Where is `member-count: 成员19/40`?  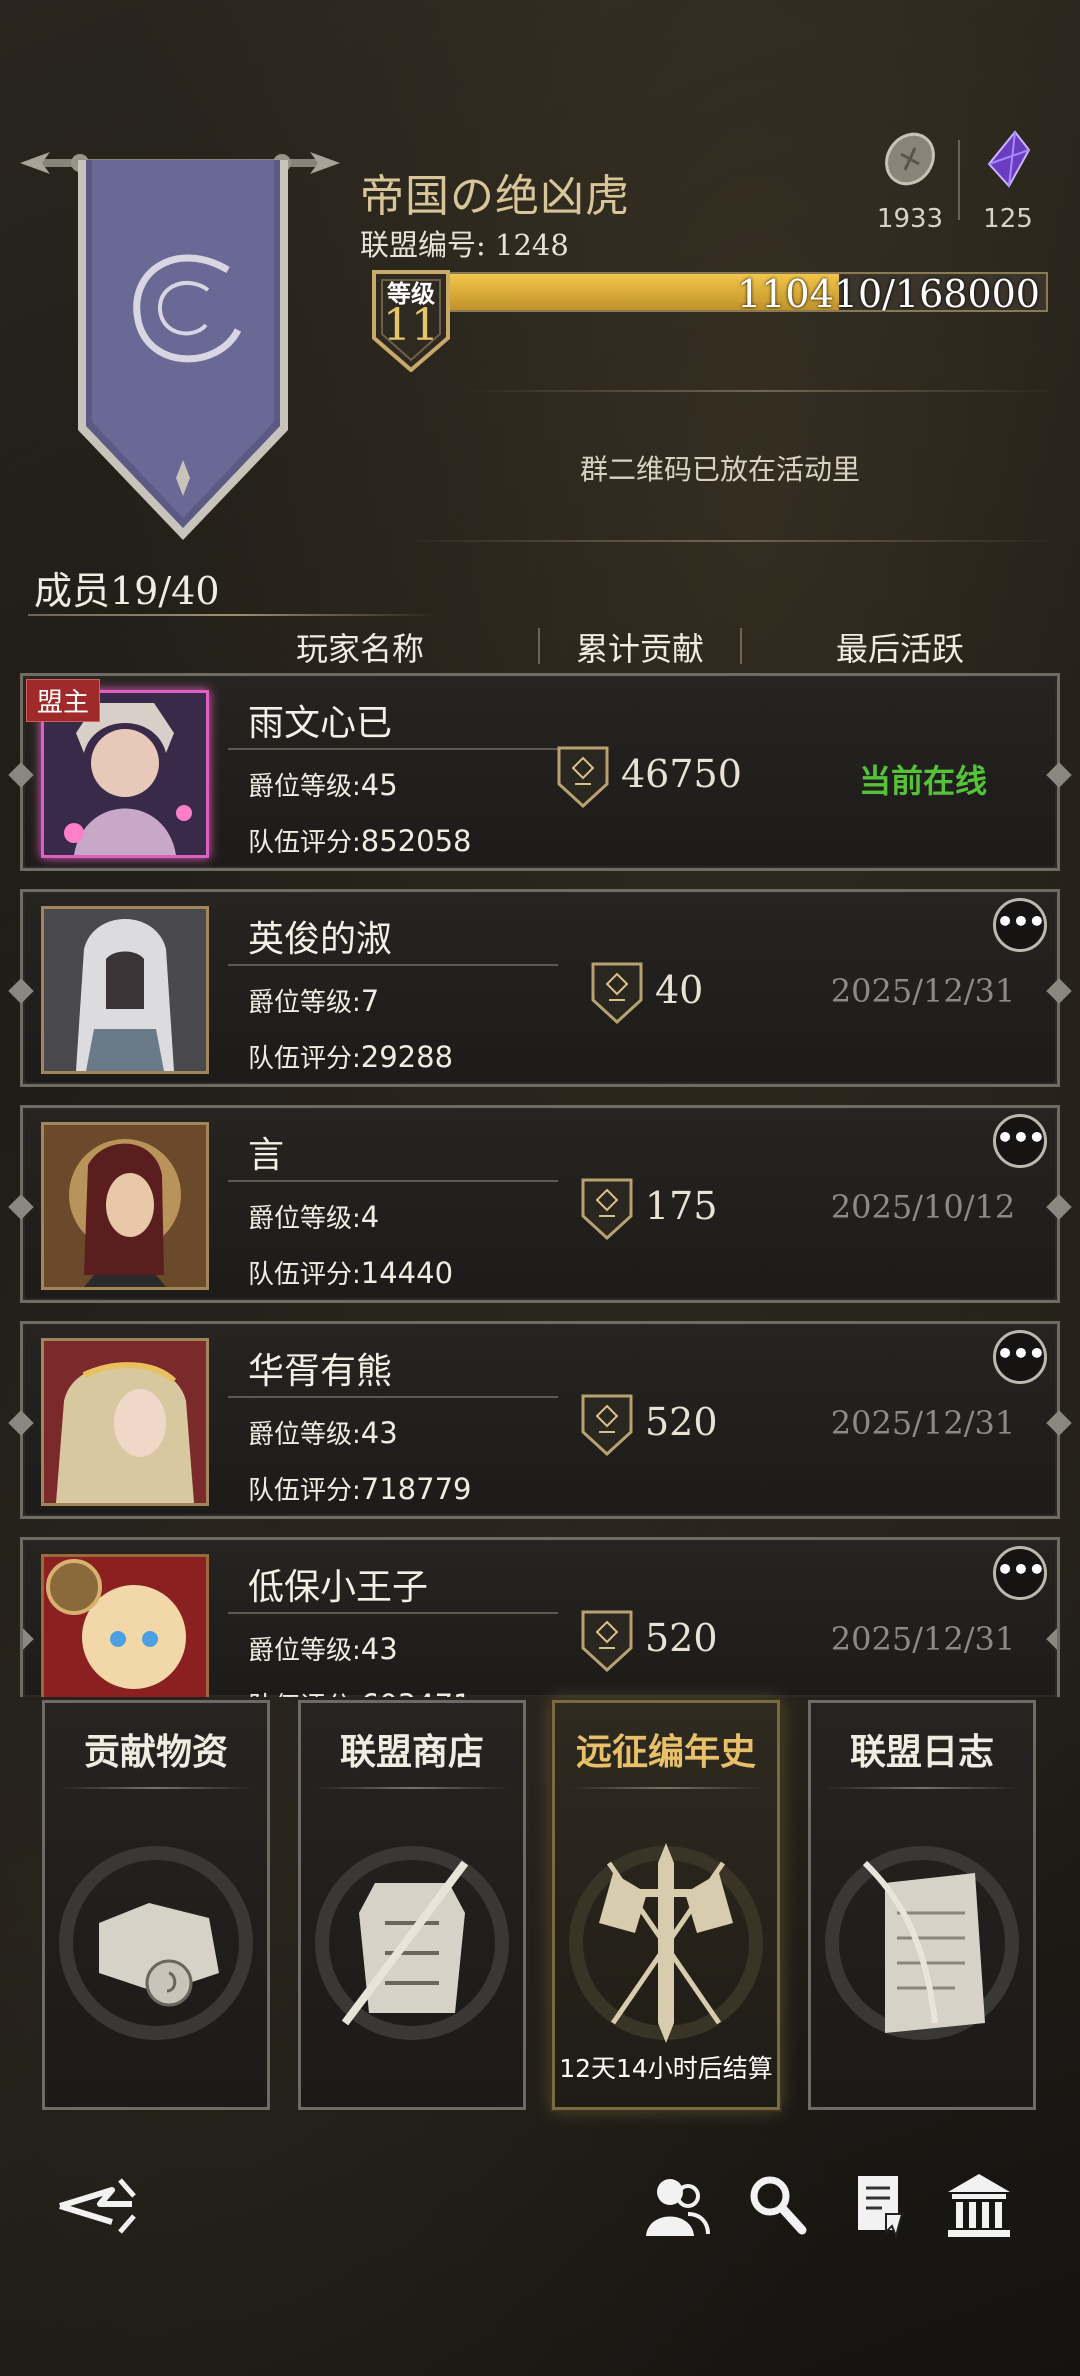 member-count: 成员19/40 is located at coordinates (127, 591).